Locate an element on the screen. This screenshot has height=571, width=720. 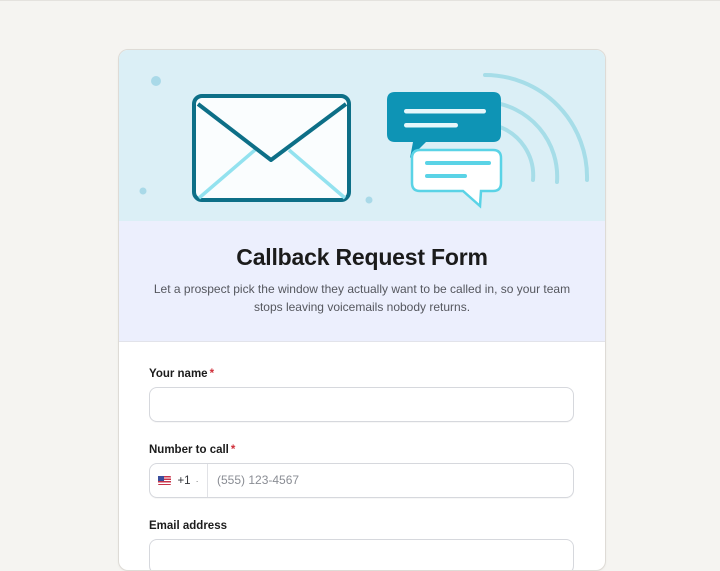
email-label-text: Email address is located at coordinates (188, 526).